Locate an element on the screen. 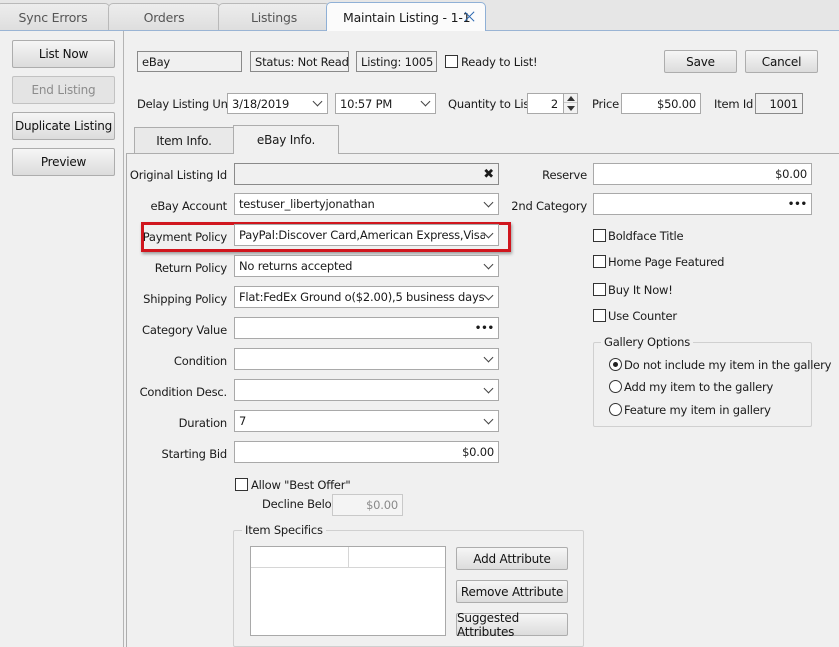  quantity-value: 2 is located at coordinates (554, 103).